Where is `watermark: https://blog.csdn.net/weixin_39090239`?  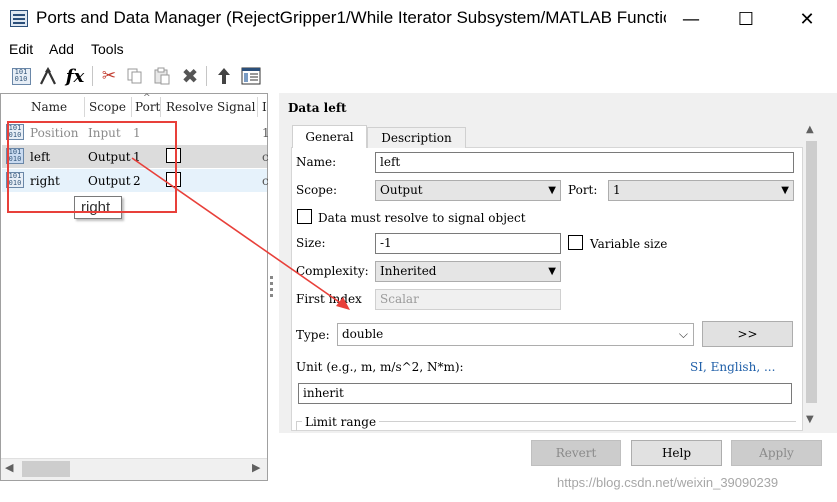
watermark: https://blog.csdn.net/weixin_39090239 is located at coordinates (668, 482).